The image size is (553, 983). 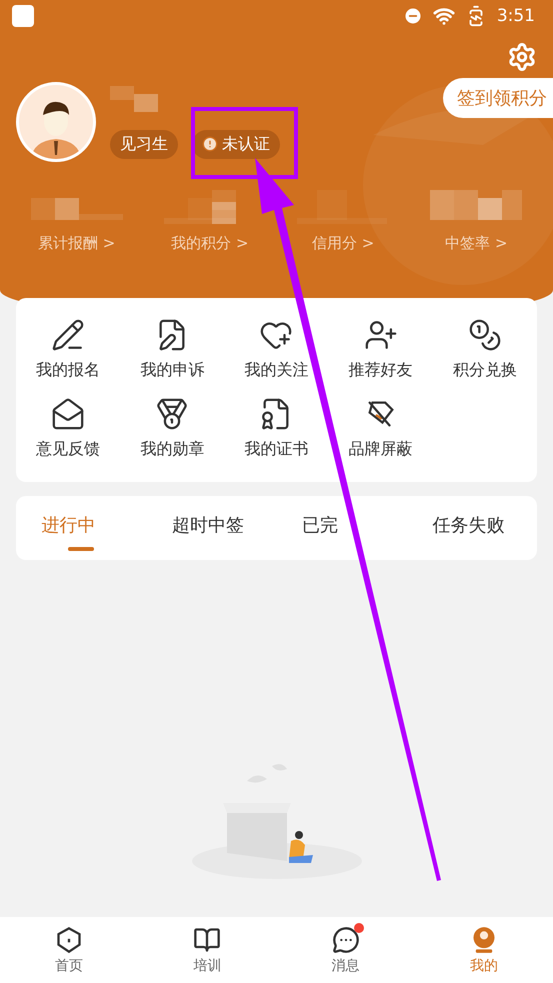 What do you see at coordinates (346, 940) in the screenshot?
I see `chat-icon` at bounding box center [346, 940].